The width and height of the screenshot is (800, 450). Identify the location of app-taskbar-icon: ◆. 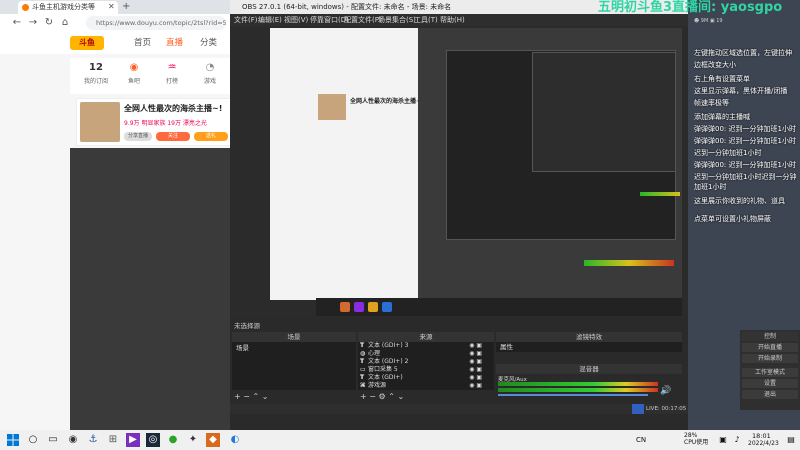
(213, 440).